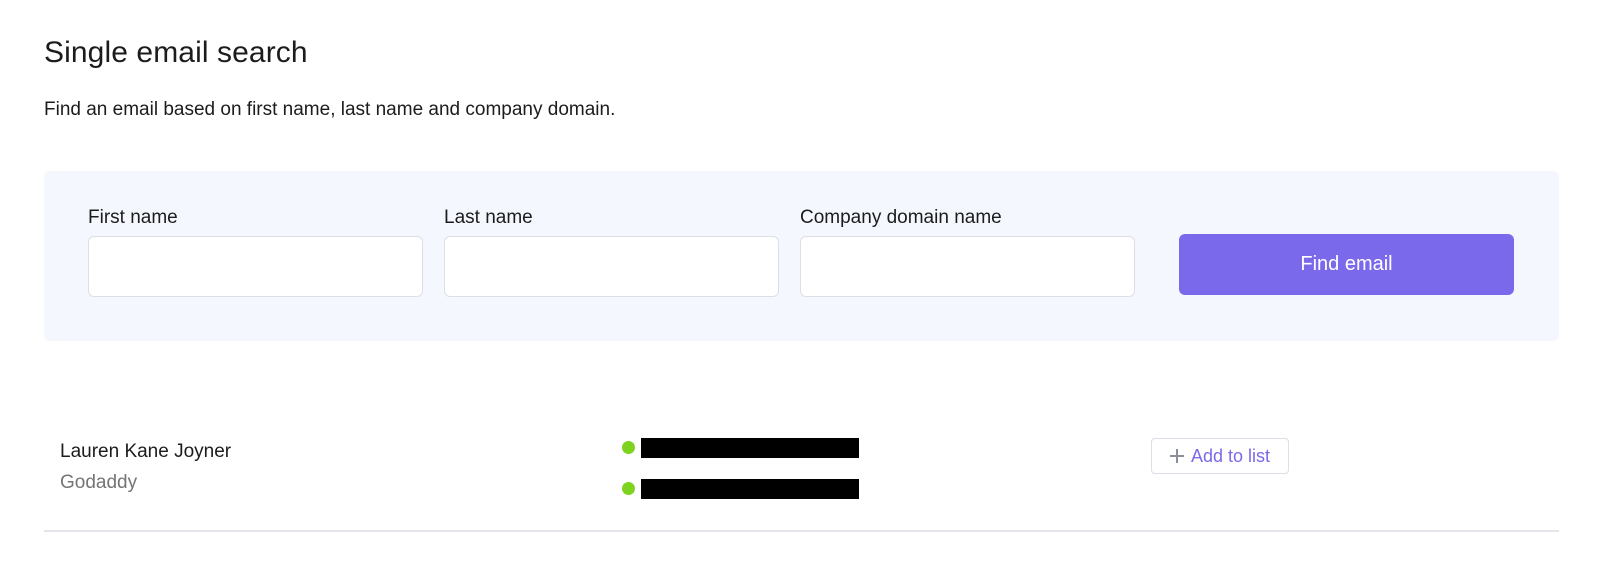 This screenshot has width=1600, height=563. I want to click on page-title: Single email search, so click(176, 52).